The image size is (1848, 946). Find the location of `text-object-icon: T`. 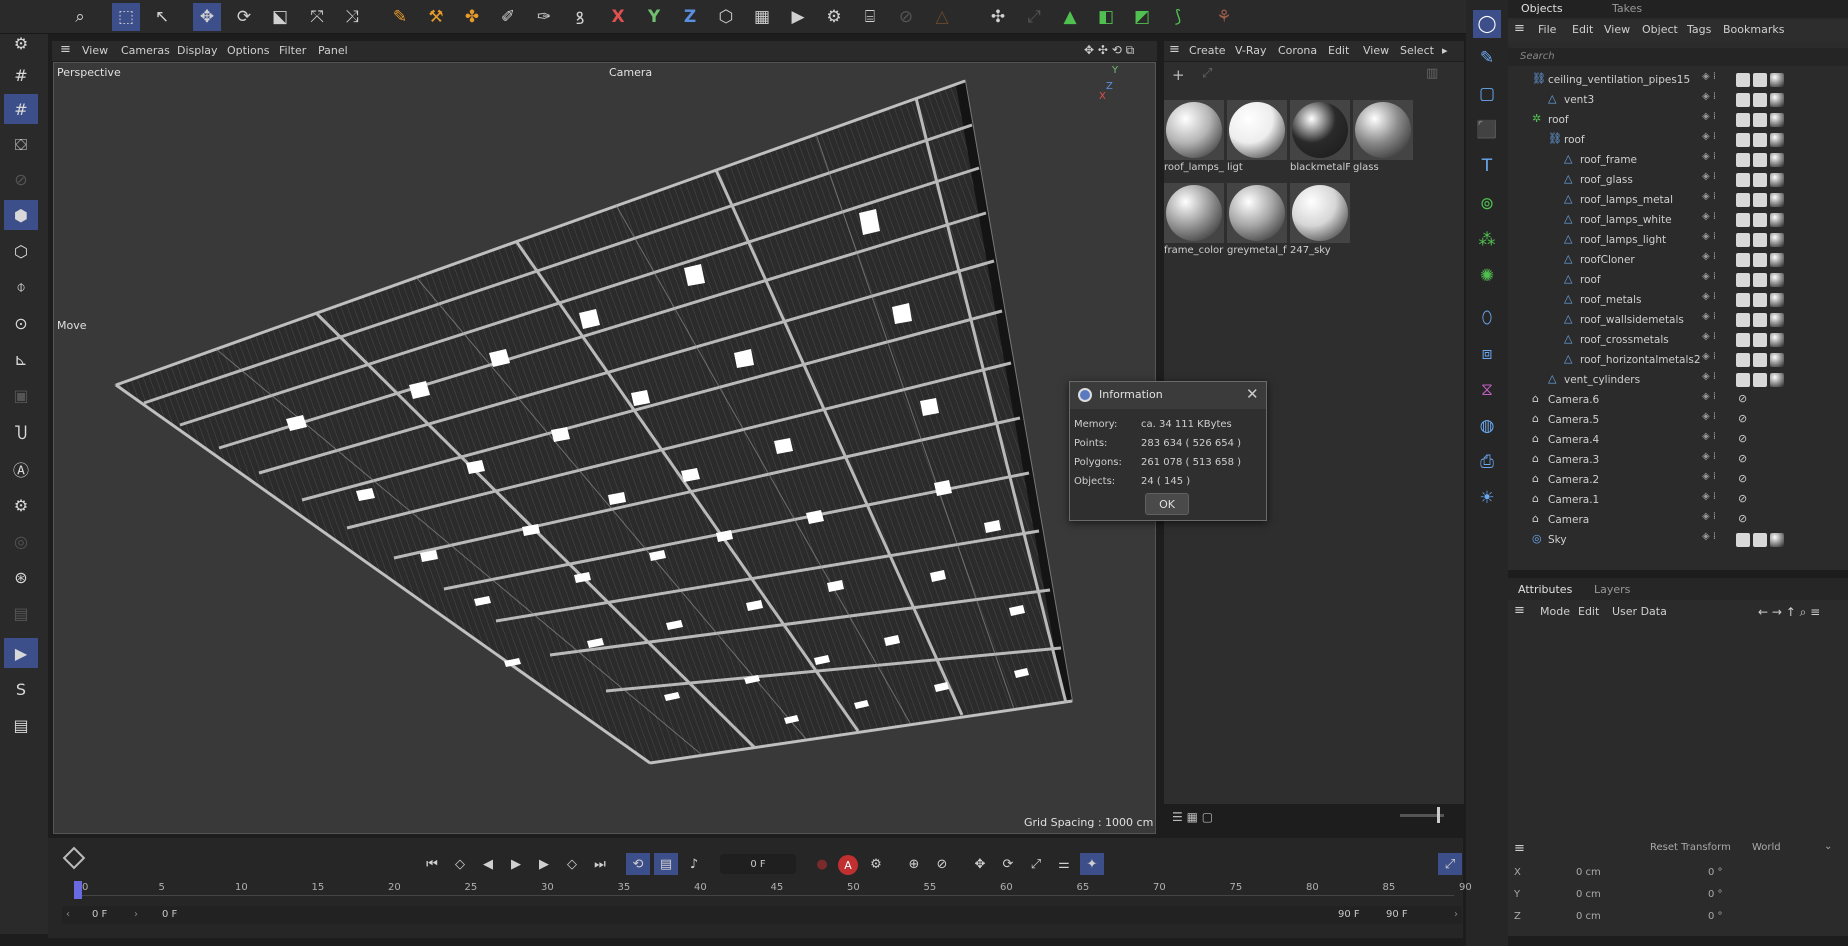

text-object-icon: T is located at coordinates (1487, 166).